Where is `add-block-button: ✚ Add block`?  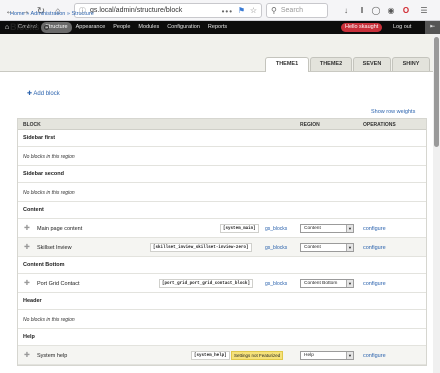
add-block-button: ✚ Add block is located at coordinates (43, 93).